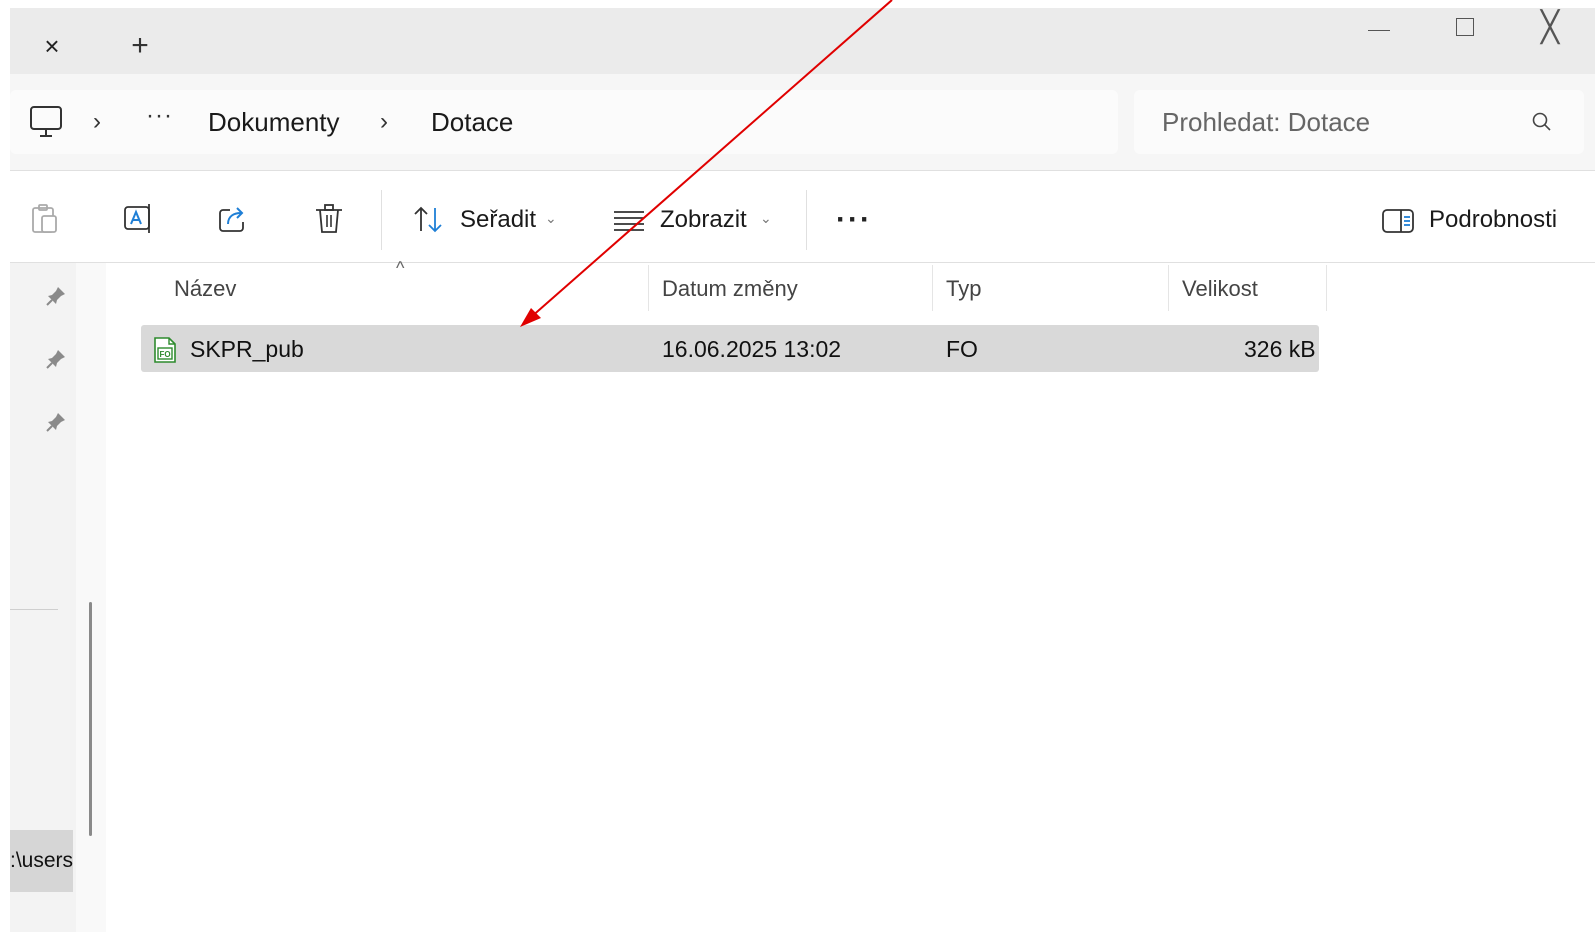 The image size is (1595, 932). Describe the element at coordinates (802, 41) in the screenshot. I see `title-bar` at that location.